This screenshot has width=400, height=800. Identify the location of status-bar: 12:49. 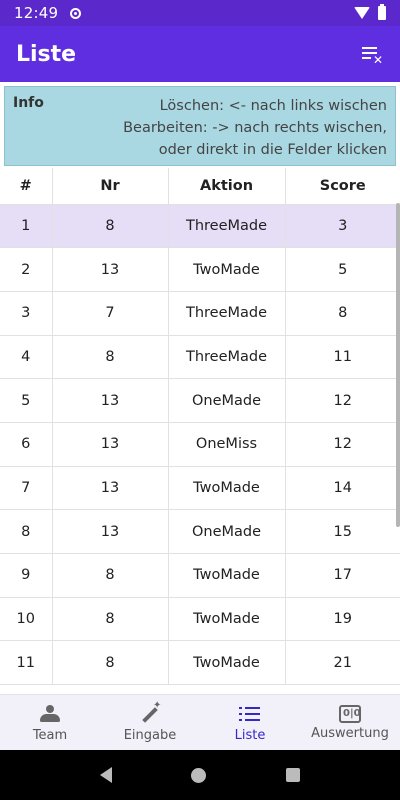
(200, 13).